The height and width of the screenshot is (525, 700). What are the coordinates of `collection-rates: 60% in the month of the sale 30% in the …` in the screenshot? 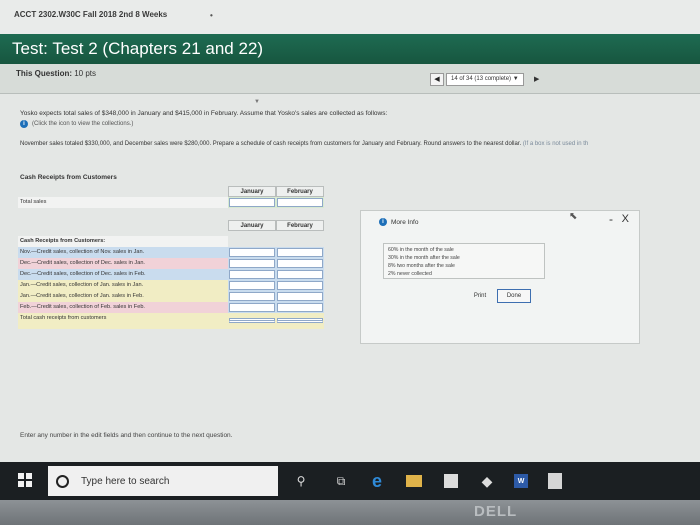 It's located at (464, 261).